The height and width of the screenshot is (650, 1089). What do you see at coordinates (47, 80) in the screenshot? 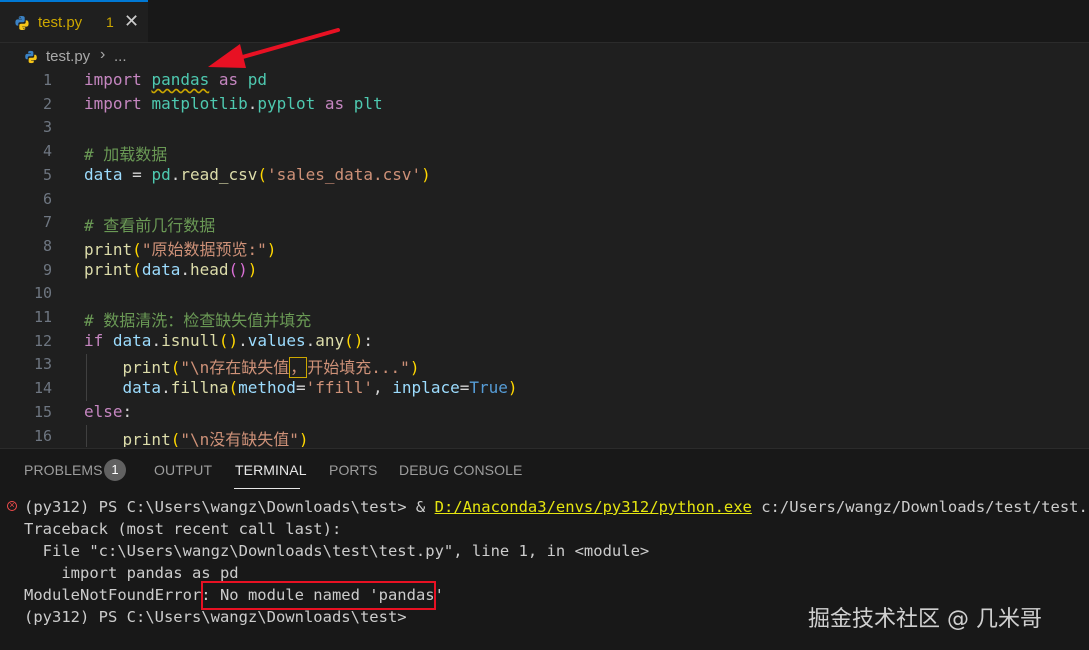
I see `line-number: 1` at bounding box center [47, 80].